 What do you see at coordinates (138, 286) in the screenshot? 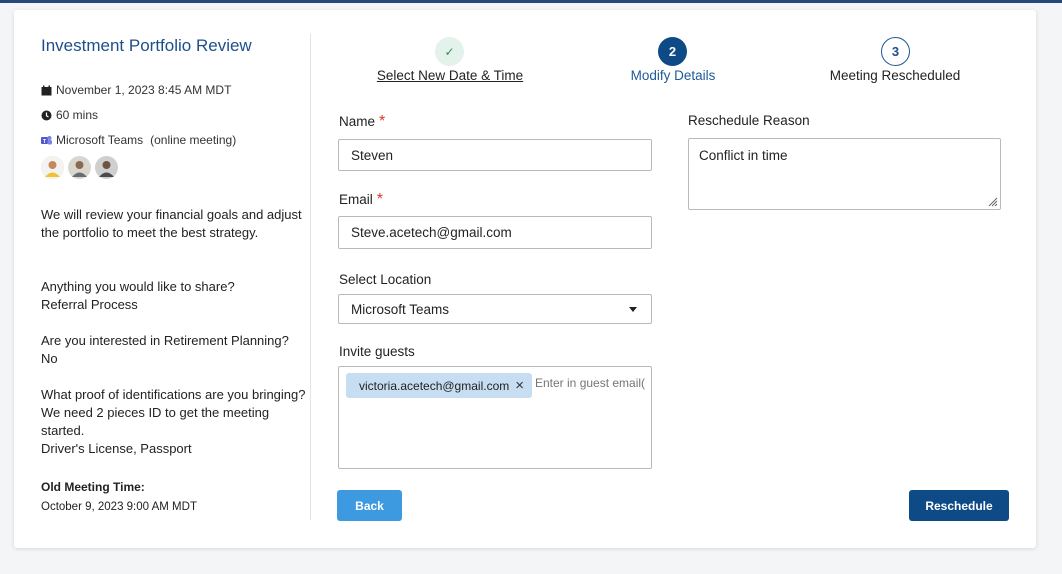
I see `qa-question: Anything you would like to share?` at bounding box center [138, 286].